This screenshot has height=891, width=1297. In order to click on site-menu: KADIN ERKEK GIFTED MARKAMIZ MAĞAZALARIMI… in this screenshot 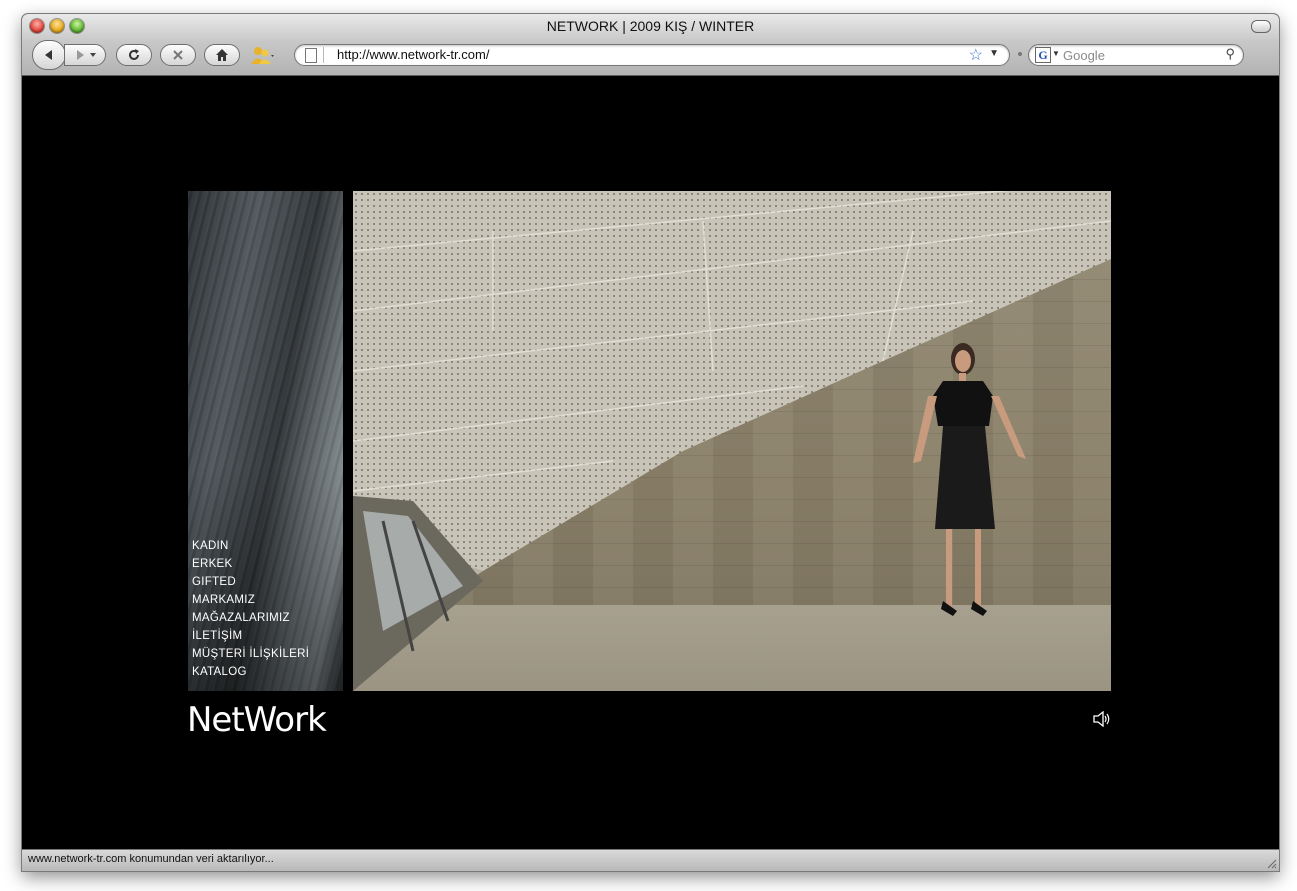, I will do `click(250, 609)`.